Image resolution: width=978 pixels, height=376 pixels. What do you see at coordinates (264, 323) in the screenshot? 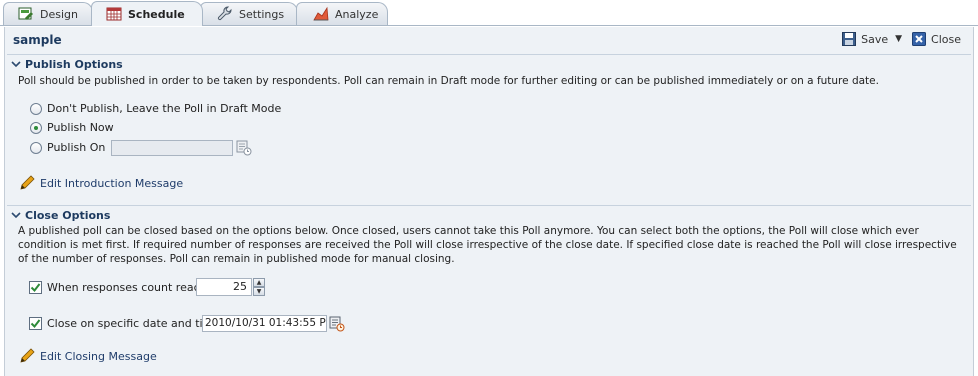
I see `close-date-field: 2010/10/31 01:43:55 PM` at bounding box center [264, 323].